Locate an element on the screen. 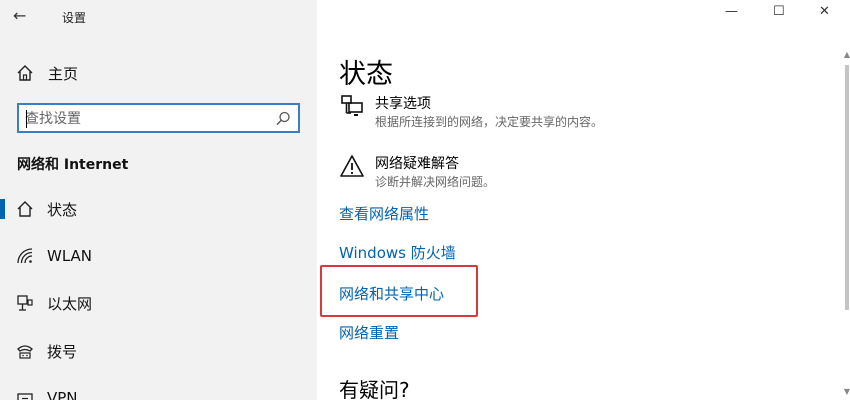 The height and width of the screenshot is (400, 850). warning-triangle-icon is located at coordinates (352, 166).